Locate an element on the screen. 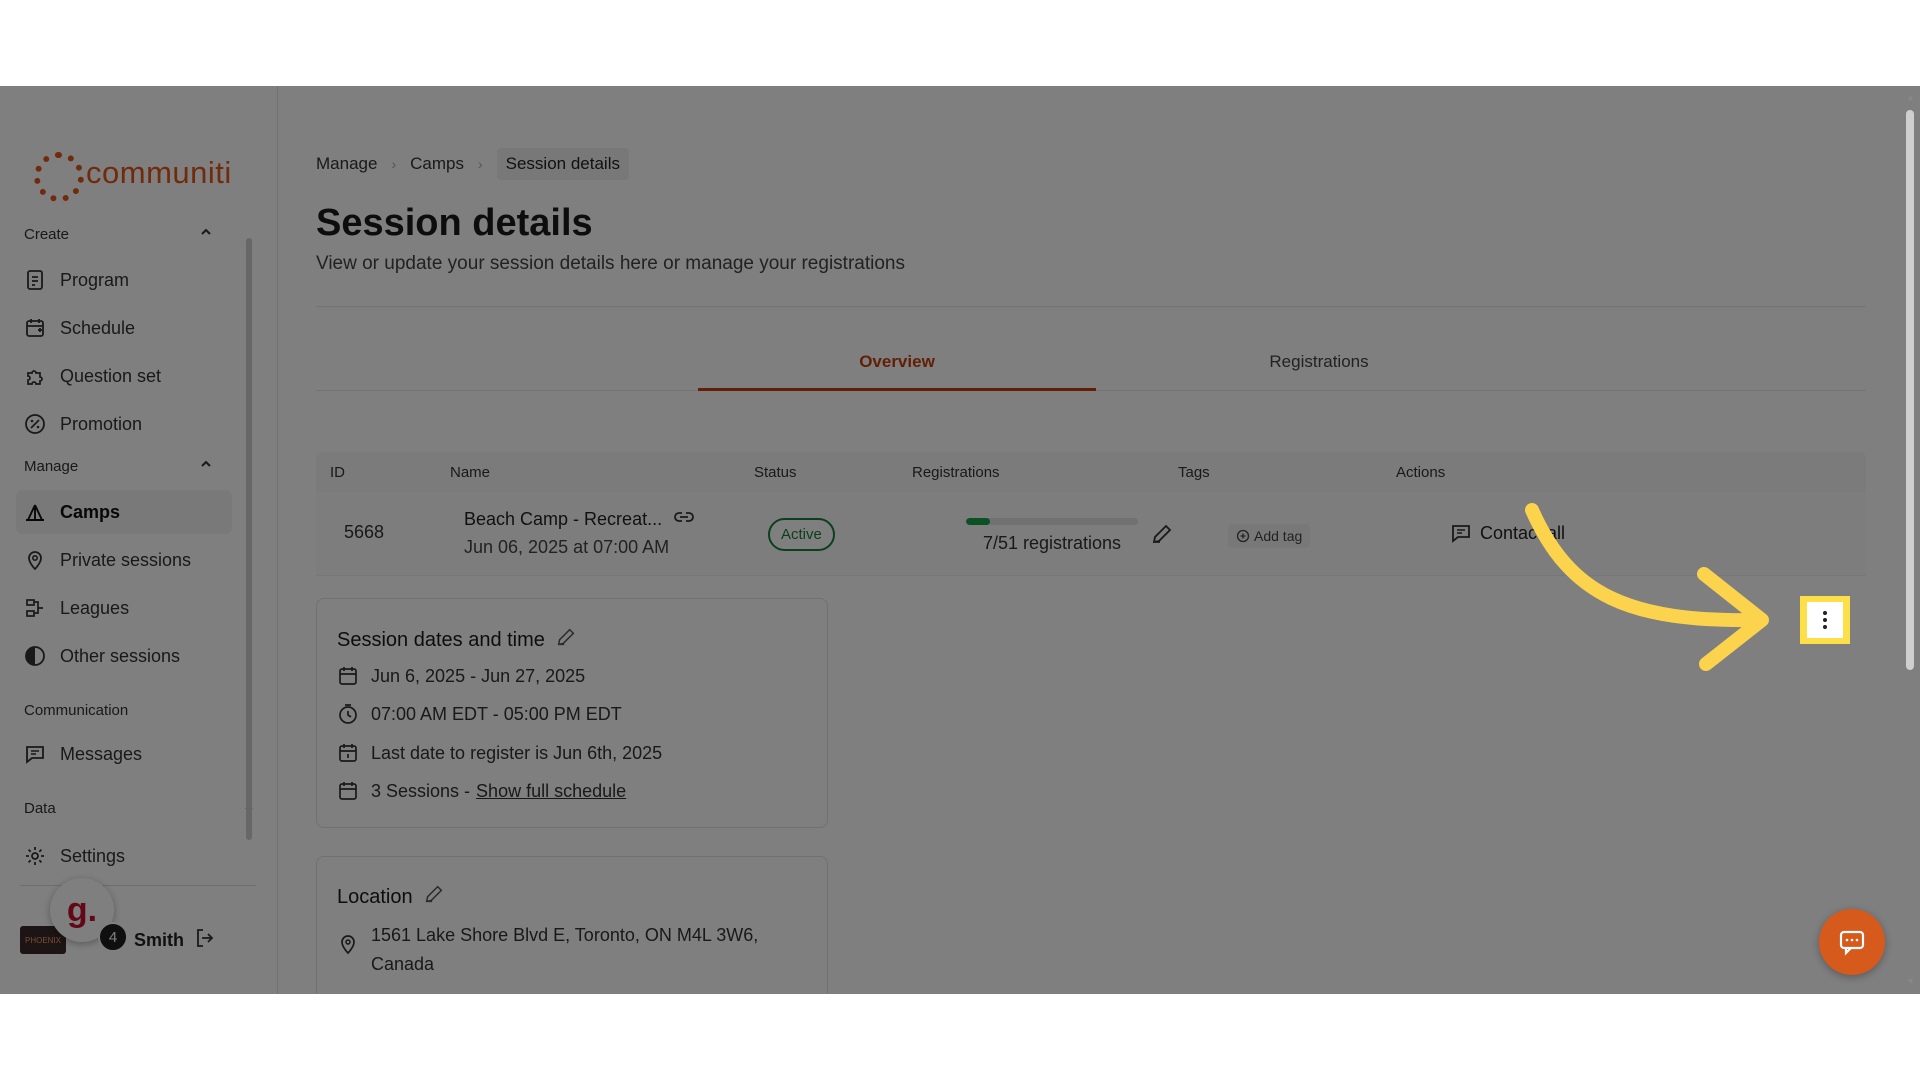  bracket-icon is located at coordinates (35, 608).